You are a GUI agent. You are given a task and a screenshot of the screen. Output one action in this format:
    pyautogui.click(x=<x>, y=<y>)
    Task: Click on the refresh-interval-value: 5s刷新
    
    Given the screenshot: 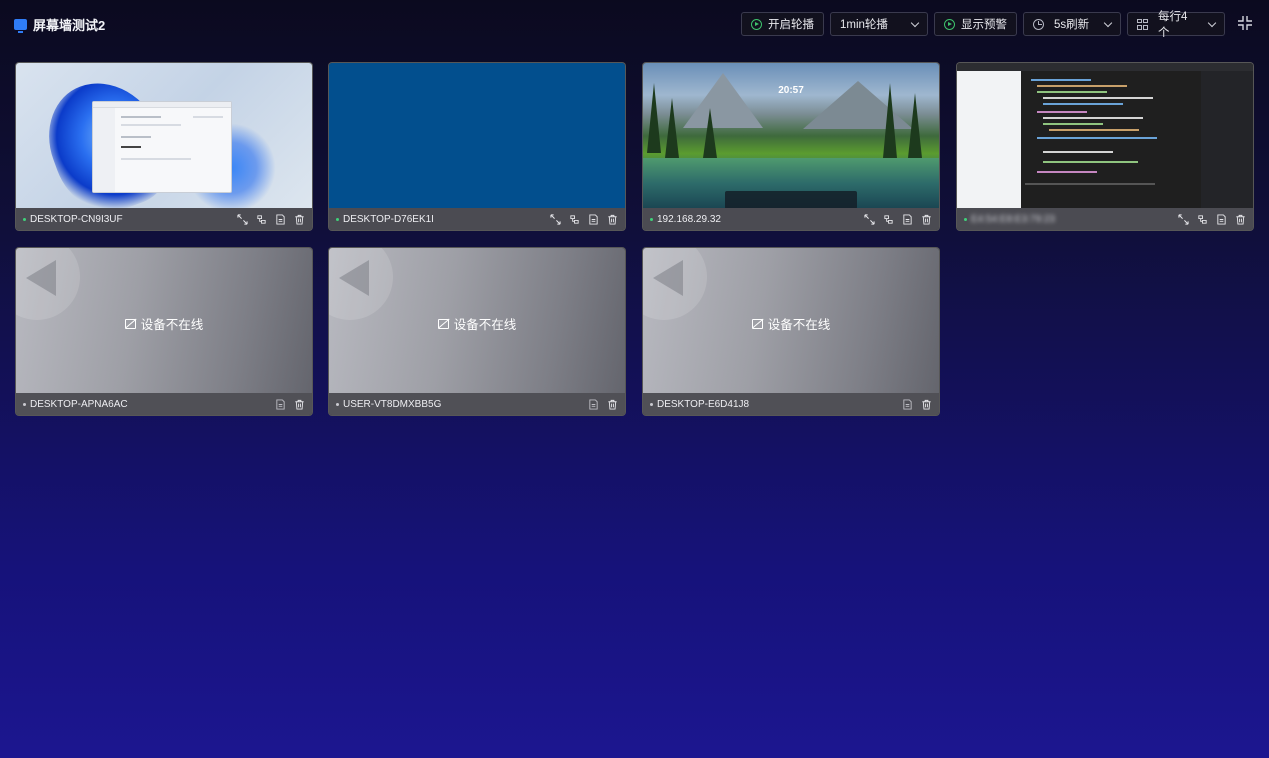 What is the action you would take?
    pyautogui.click(x=1072, y=25)
    